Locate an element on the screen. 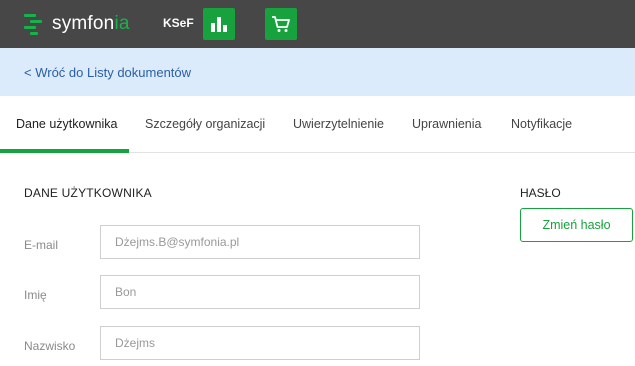 Image resolution: width=635 pixels, height=366 pixels. first-name-field is located at coordinates (260, 292).